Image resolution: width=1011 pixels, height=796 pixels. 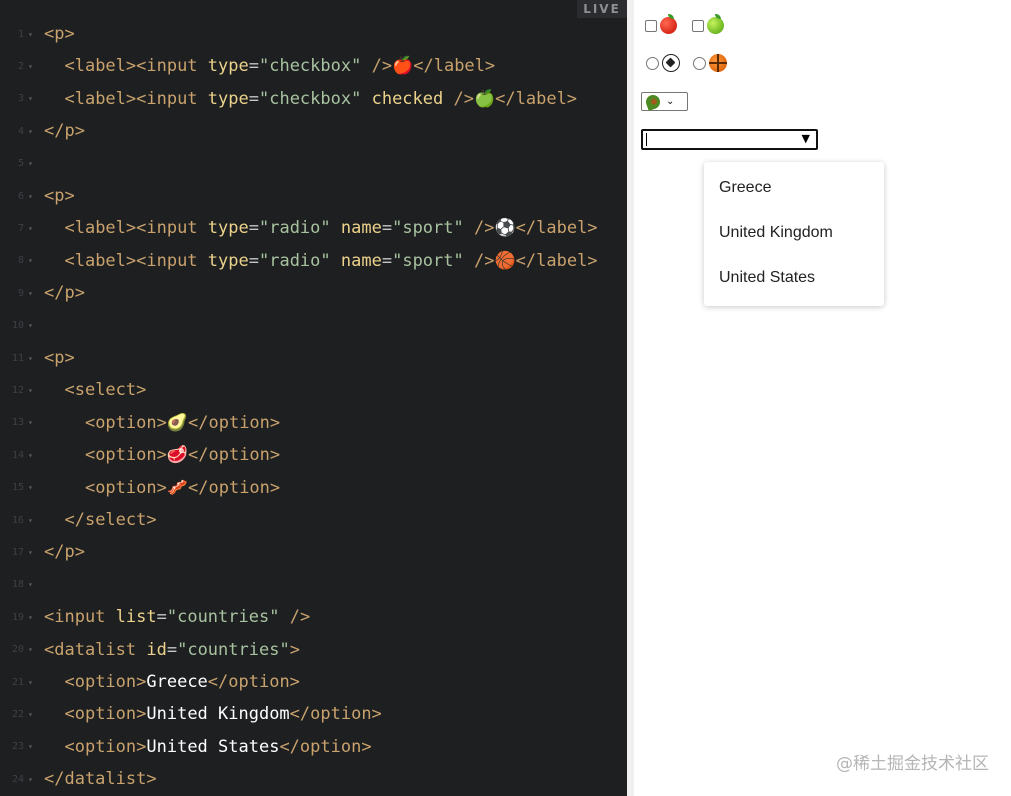 What do you see at coordinates (313, 164) in the screenshot?
I see `code-line: 5 ▾` at bounding box center [313, 164].